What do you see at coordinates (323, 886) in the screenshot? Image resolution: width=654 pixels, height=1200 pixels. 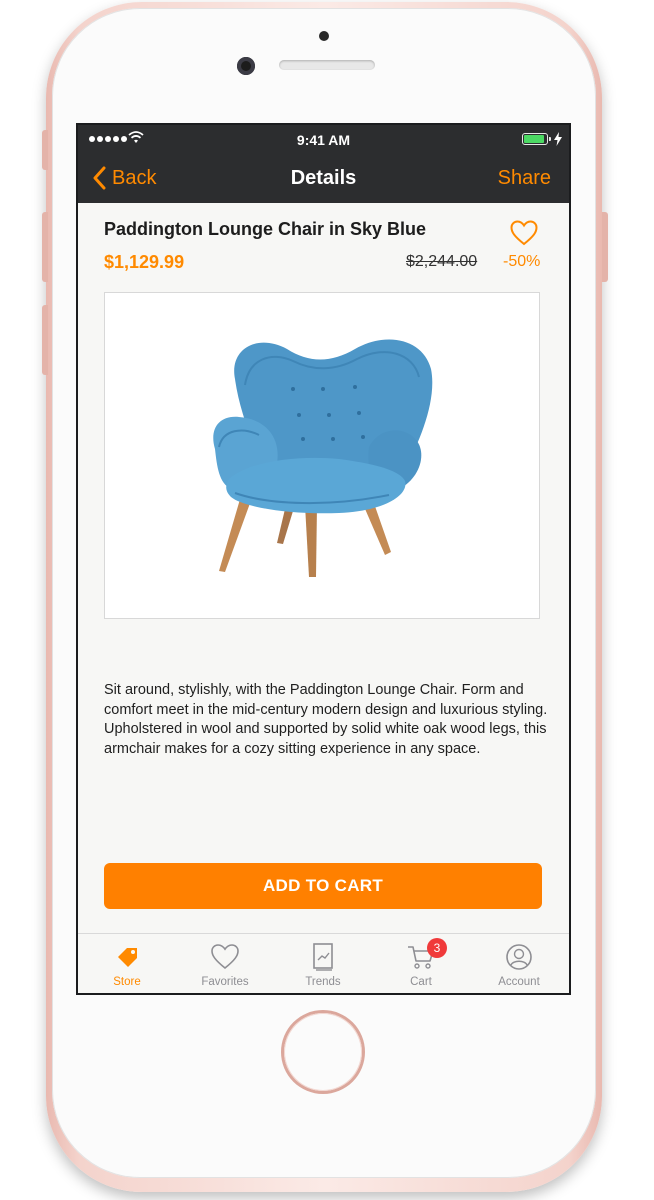 I see `add-to-cart-button: ADD TO CART` at bounding box center [323, 886].